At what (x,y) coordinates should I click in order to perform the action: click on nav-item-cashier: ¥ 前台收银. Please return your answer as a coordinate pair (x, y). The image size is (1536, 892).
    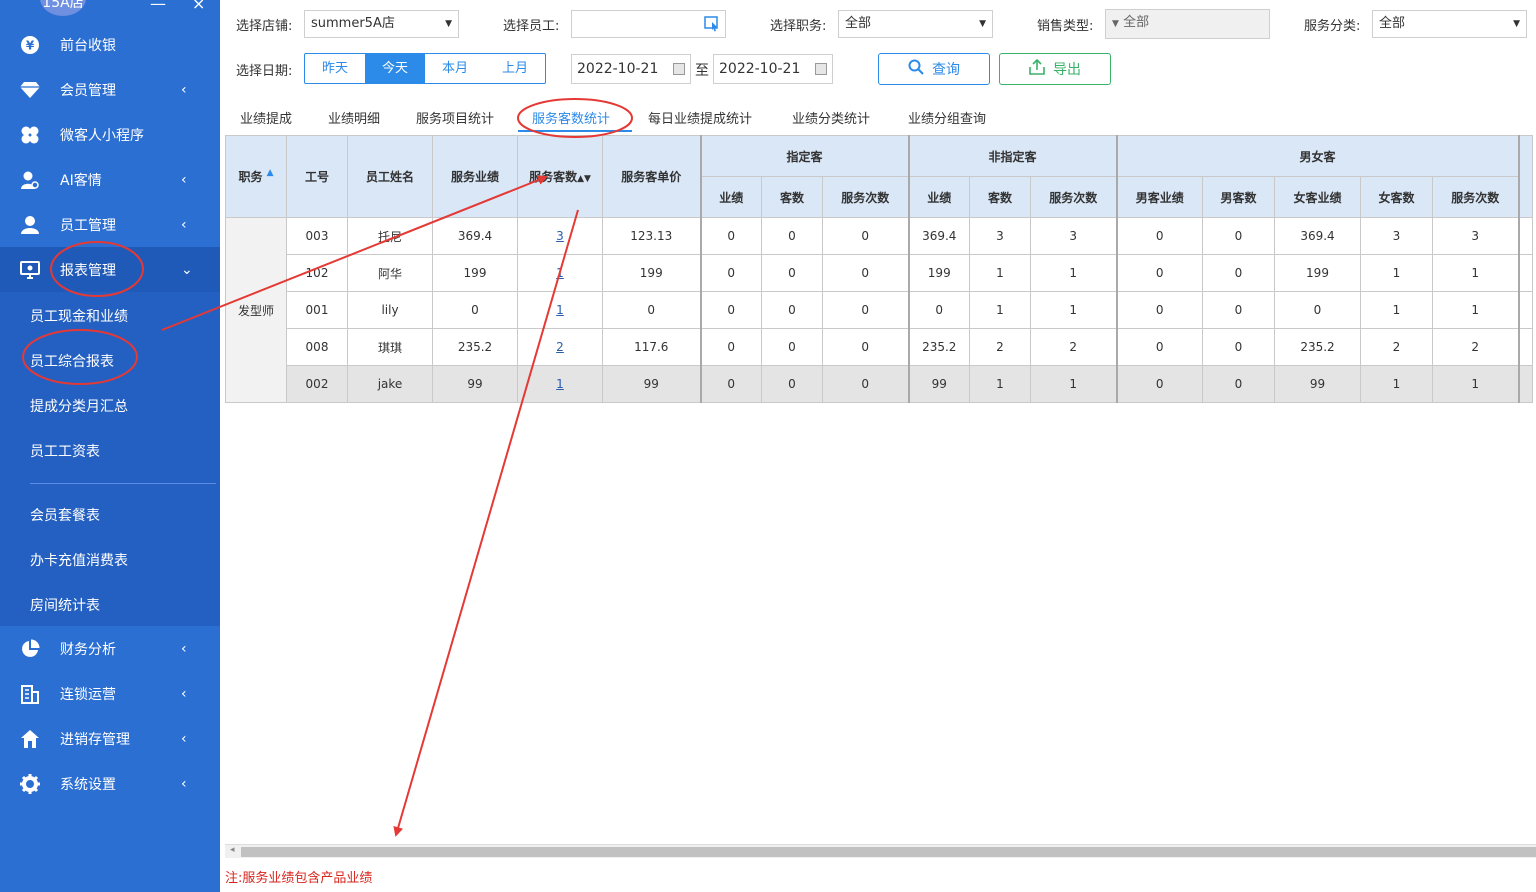
    Looking at the image, I should click on (110, 44).